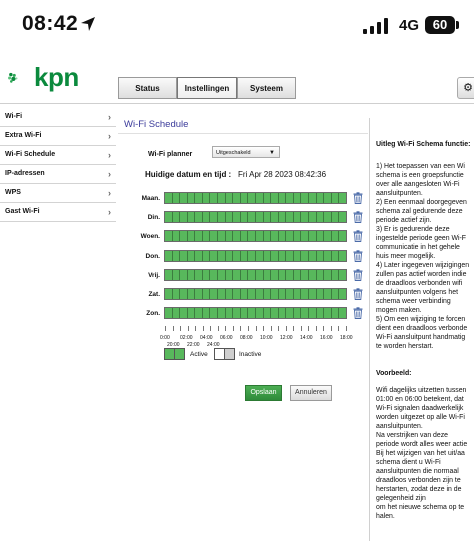  What do you see at coordinates (58, 117) in the screenshot?
I see `sidebar-item-wifi: Wi-Fi ›` at bounding box center [58, 117].